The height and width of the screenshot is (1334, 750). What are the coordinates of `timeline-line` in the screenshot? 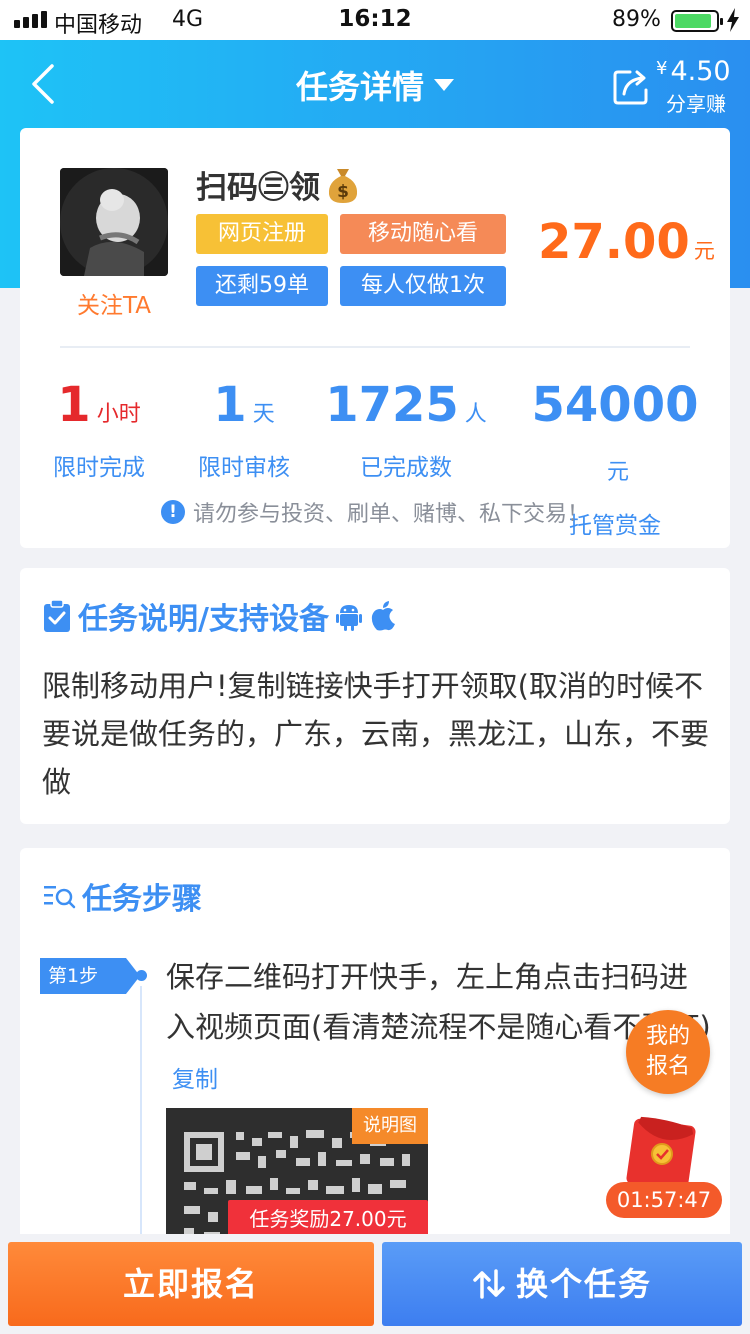 It's located at (141, 1131).